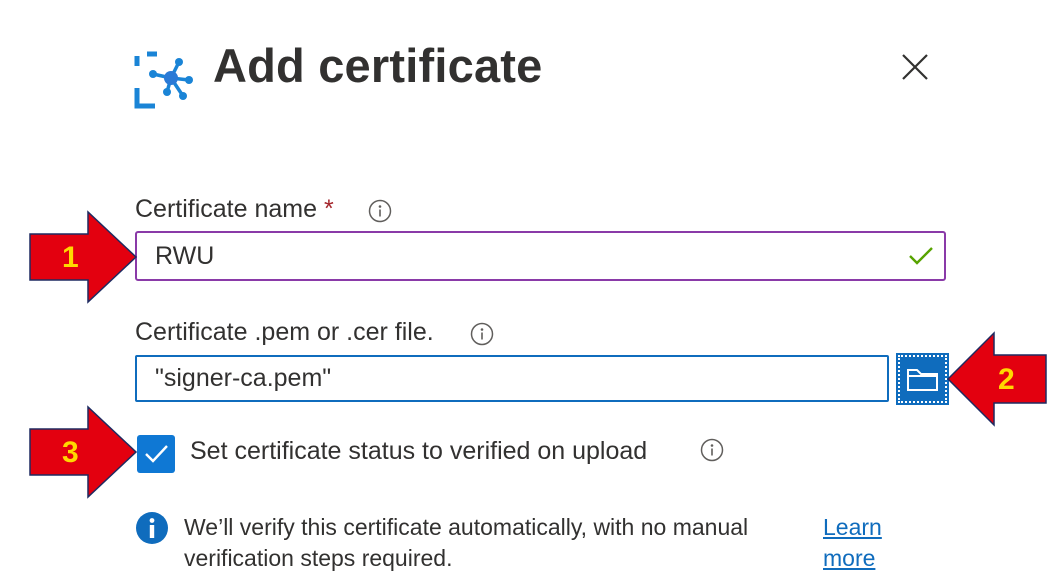  What do you see at coordinates (70, 452) in the screenshot?
I see `annotation-label-3: 3` at bounding box center [70, 452].